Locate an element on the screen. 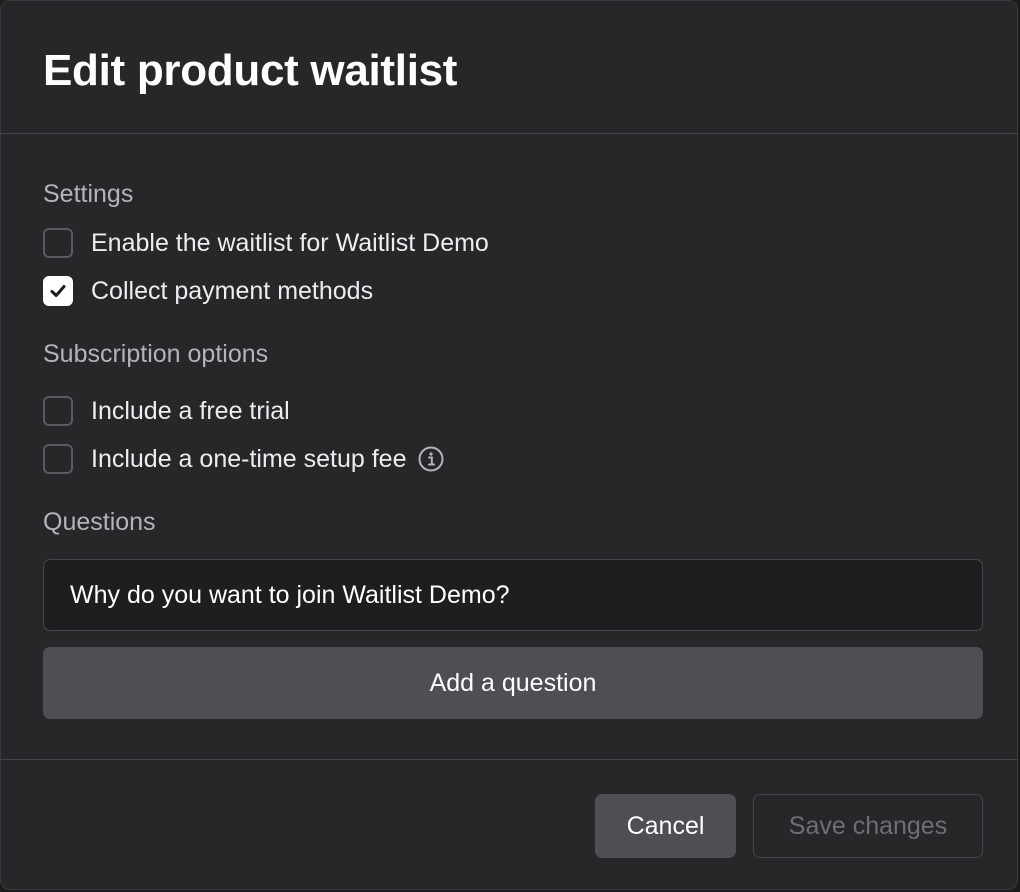 The width and height of the screenshot is (1020, 892). info-icon is located at coordinates (431, 459).